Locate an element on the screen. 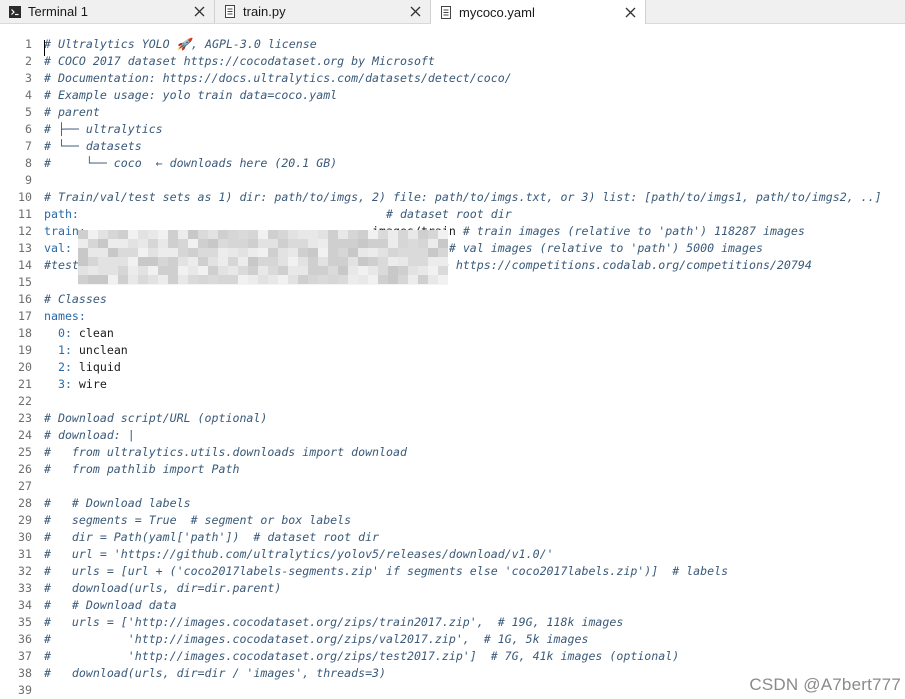 This screenshot has height=699, width=905. line-number: 30 is located at coordinates (25, 537).